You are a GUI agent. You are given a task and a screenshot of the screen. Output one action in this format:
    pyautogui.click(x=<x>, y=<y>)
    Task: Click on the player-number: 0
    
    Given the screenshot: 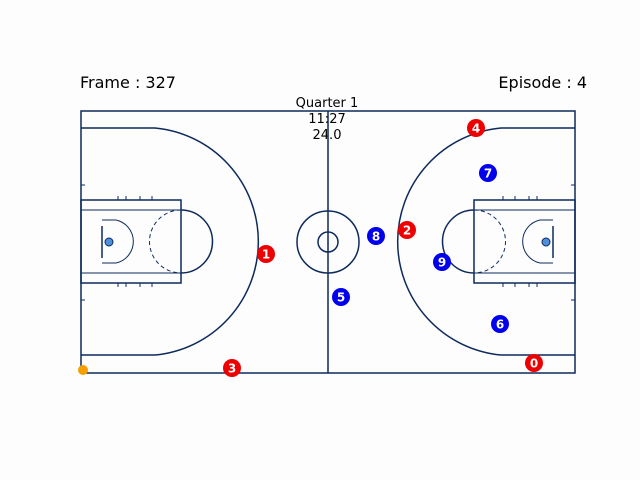 What is the action you would take?
    pyautogui.click(x=534, y=364)
    